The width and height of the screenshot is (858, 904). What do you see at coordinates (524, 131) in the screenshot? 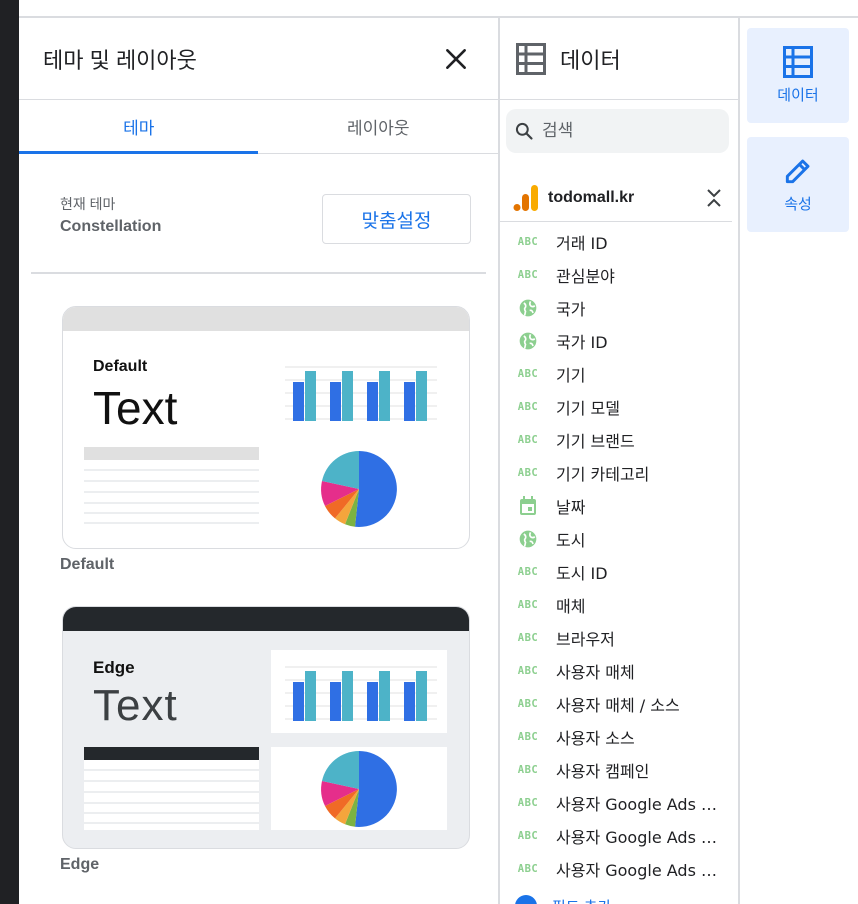
I see `search-icon` at bounding box center [524, 131].